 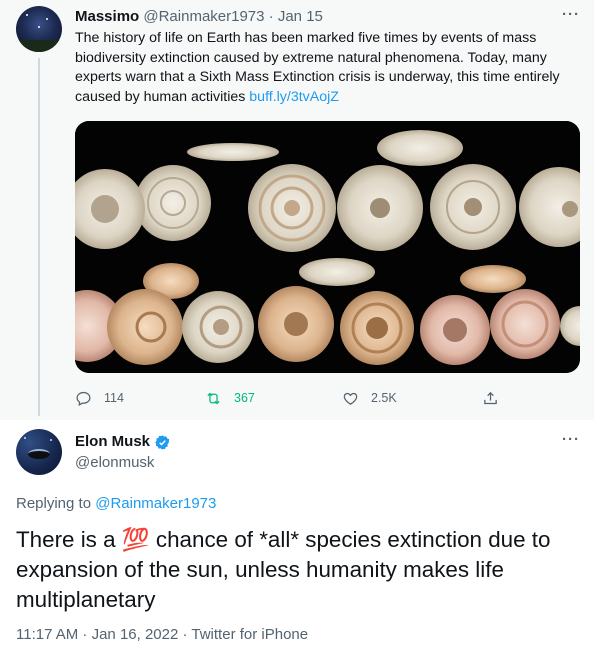 I want to click on tweet-date: Jan 15, so click(x=300, y=16).